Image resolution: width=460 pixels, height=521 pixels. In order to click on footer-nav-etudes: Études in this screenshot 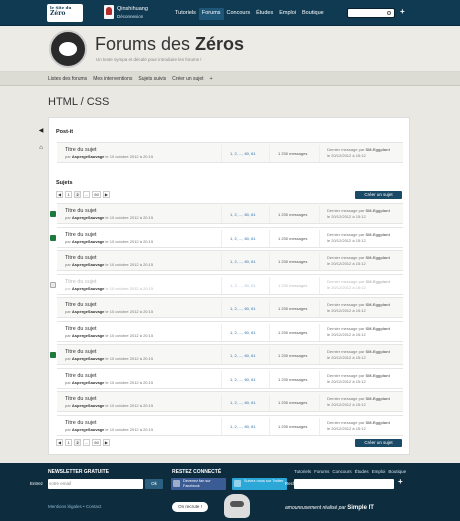, I will do `click(362, 471)`.